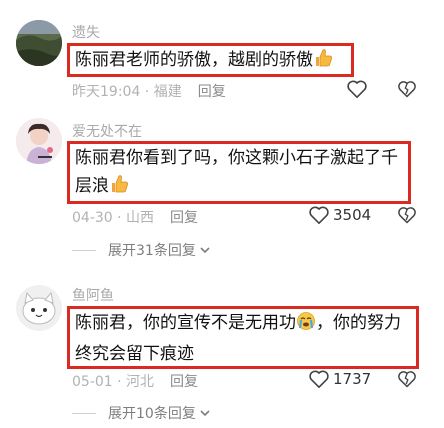 Image resolution: width=444 pixels, height=428 pixels. I want to click on comment-location: 山西, so click(140, 218).